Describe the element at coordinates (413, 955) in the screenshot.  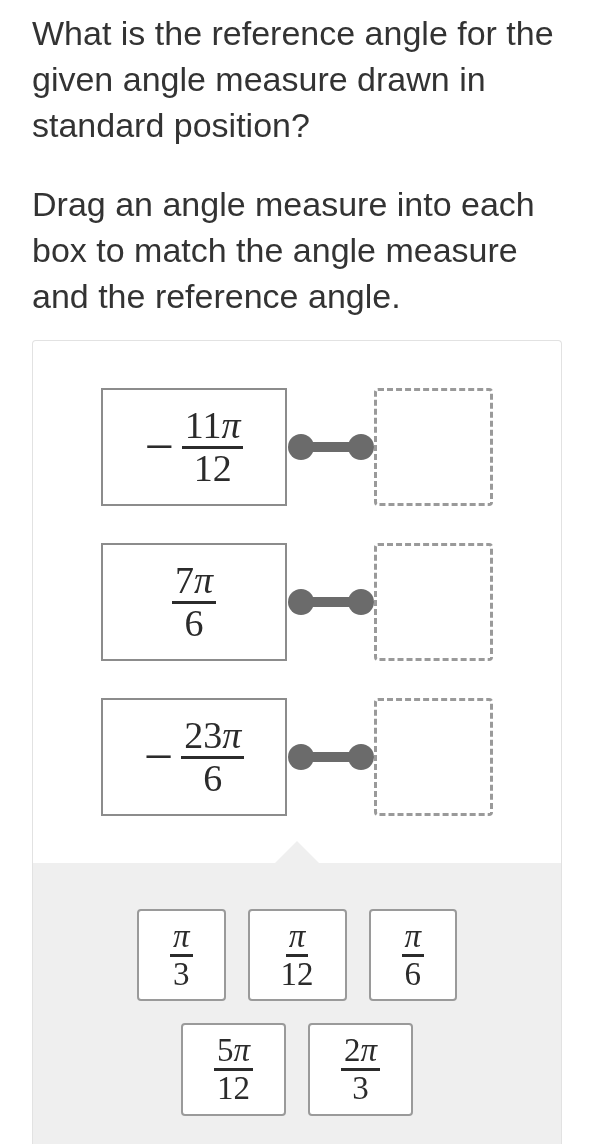
I see `answer-tile: π 6` at that location.